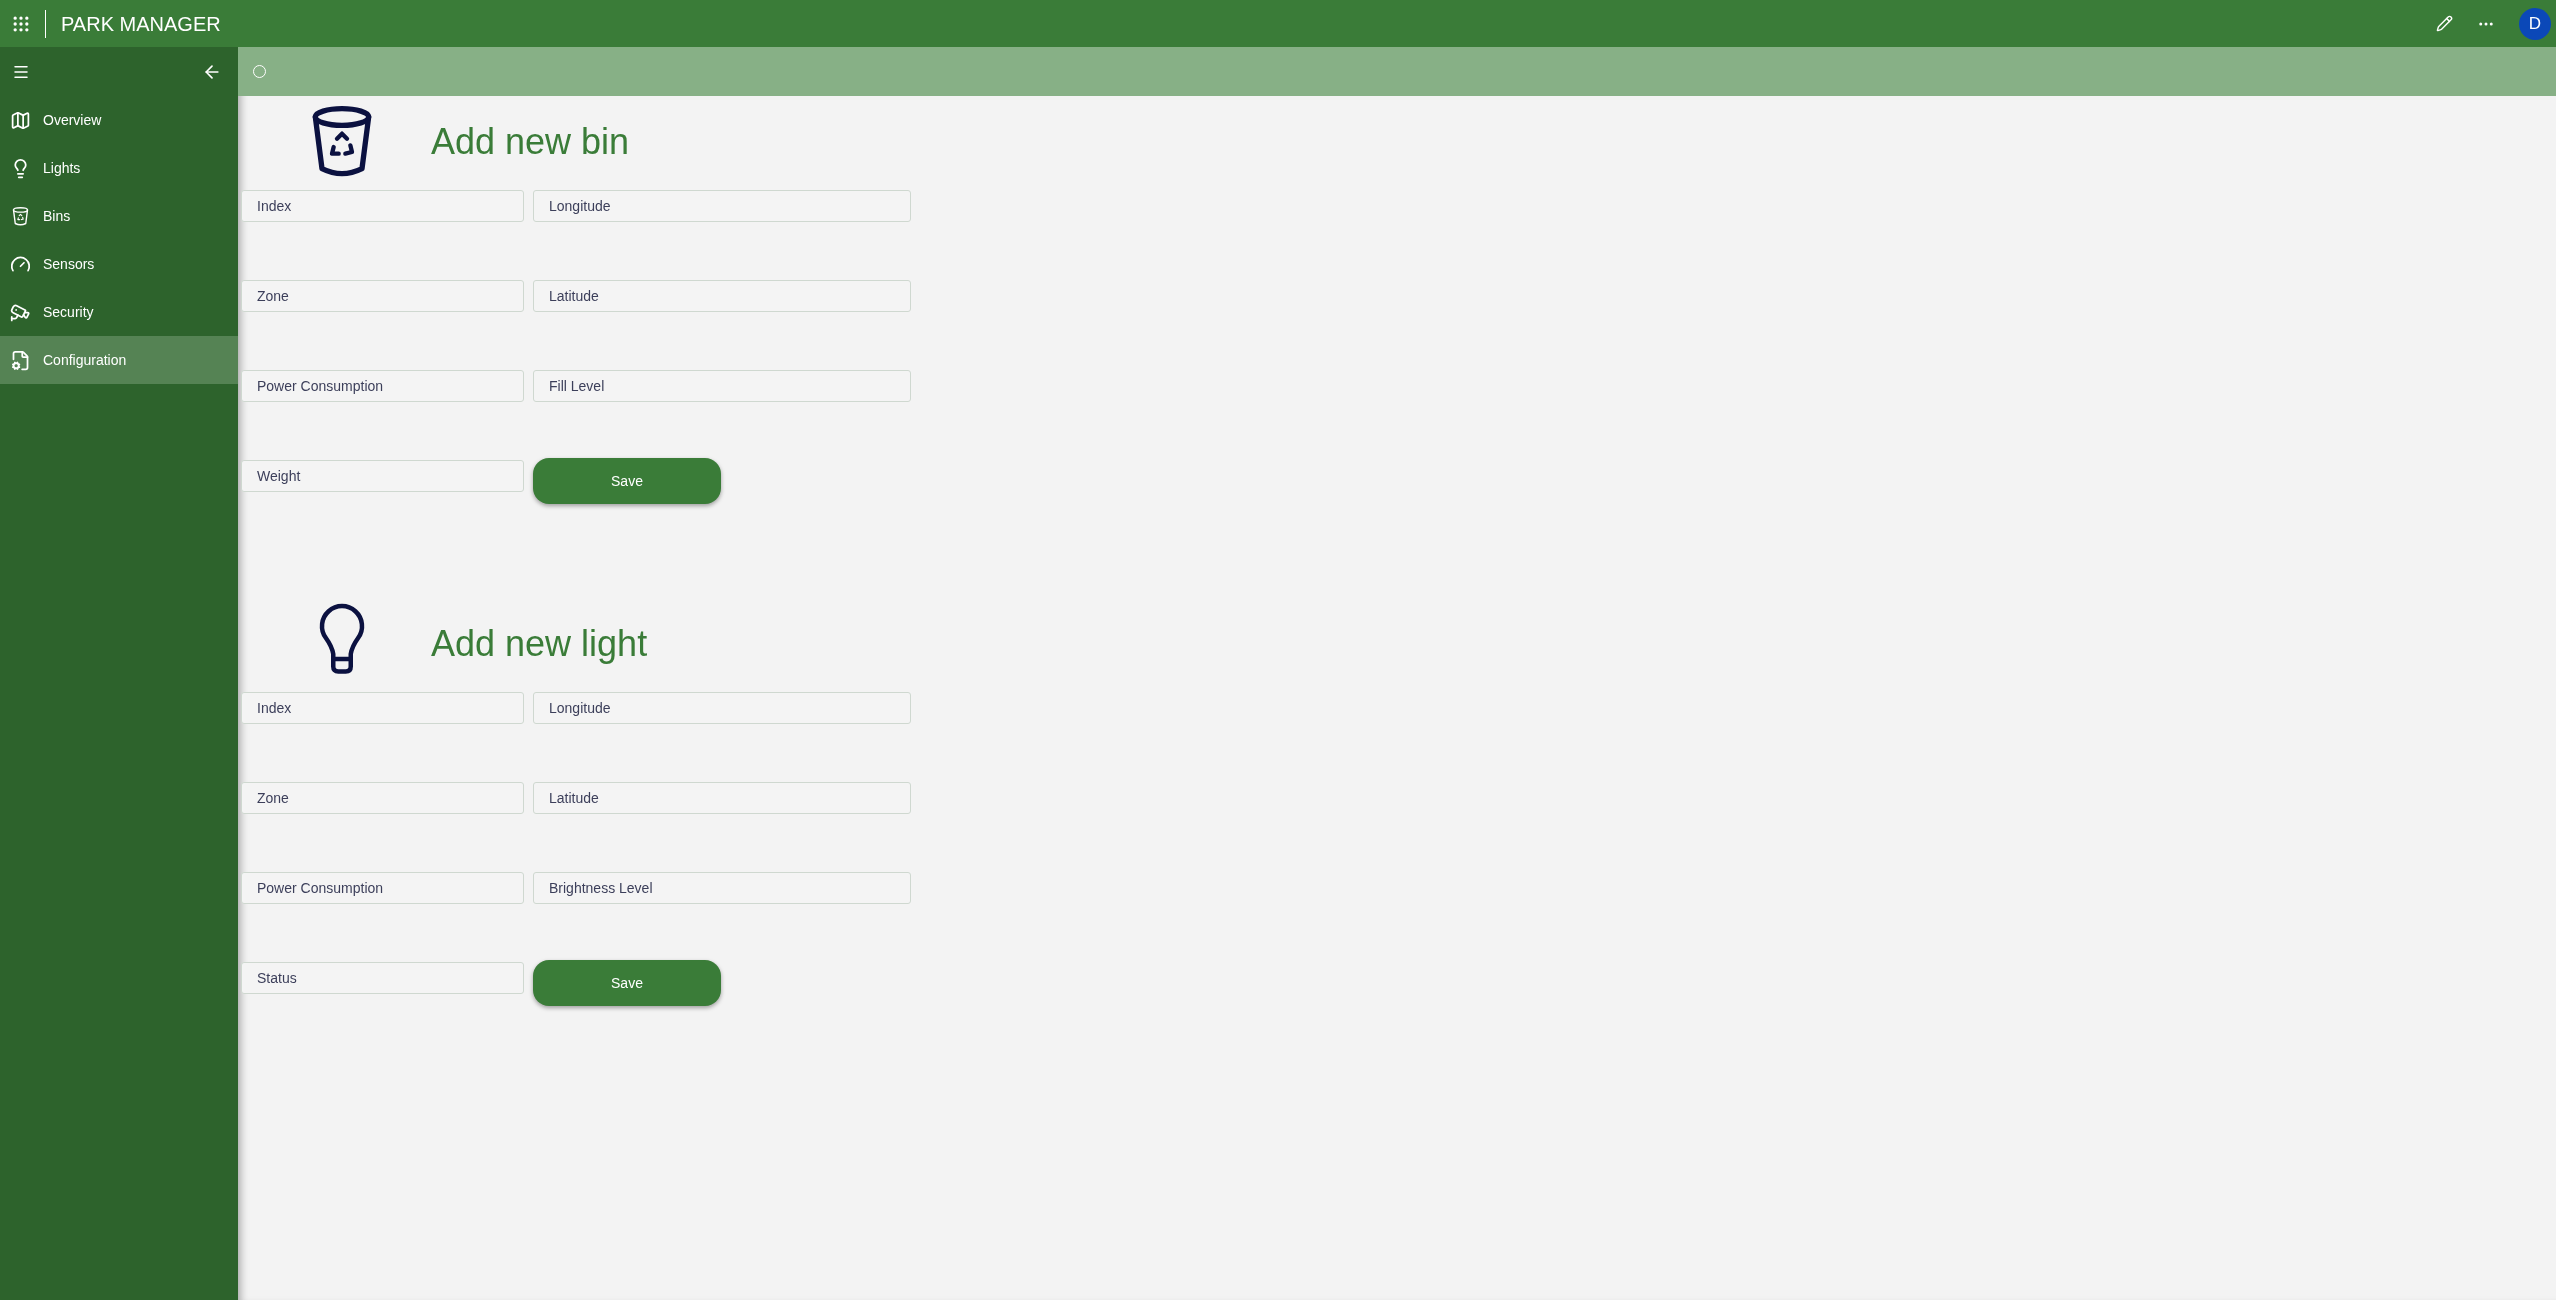 The image size is (2556, 1300). What do you see at coordinates (20, 360) in the screenshot?
I see `file-gear-icon` at bounding box center [20, 360].